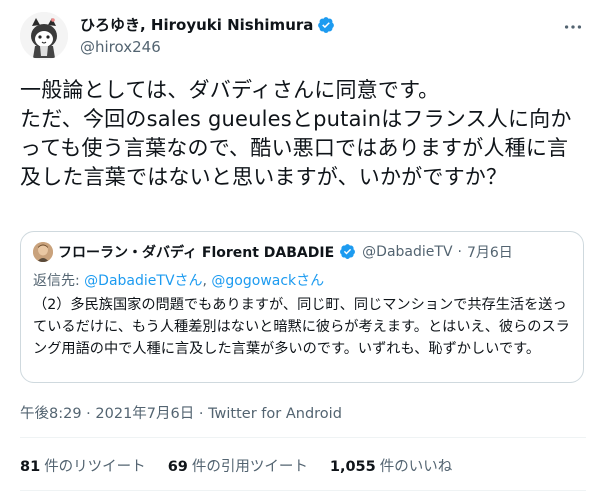  I want to click on more-options-icon, so click(573, 27).